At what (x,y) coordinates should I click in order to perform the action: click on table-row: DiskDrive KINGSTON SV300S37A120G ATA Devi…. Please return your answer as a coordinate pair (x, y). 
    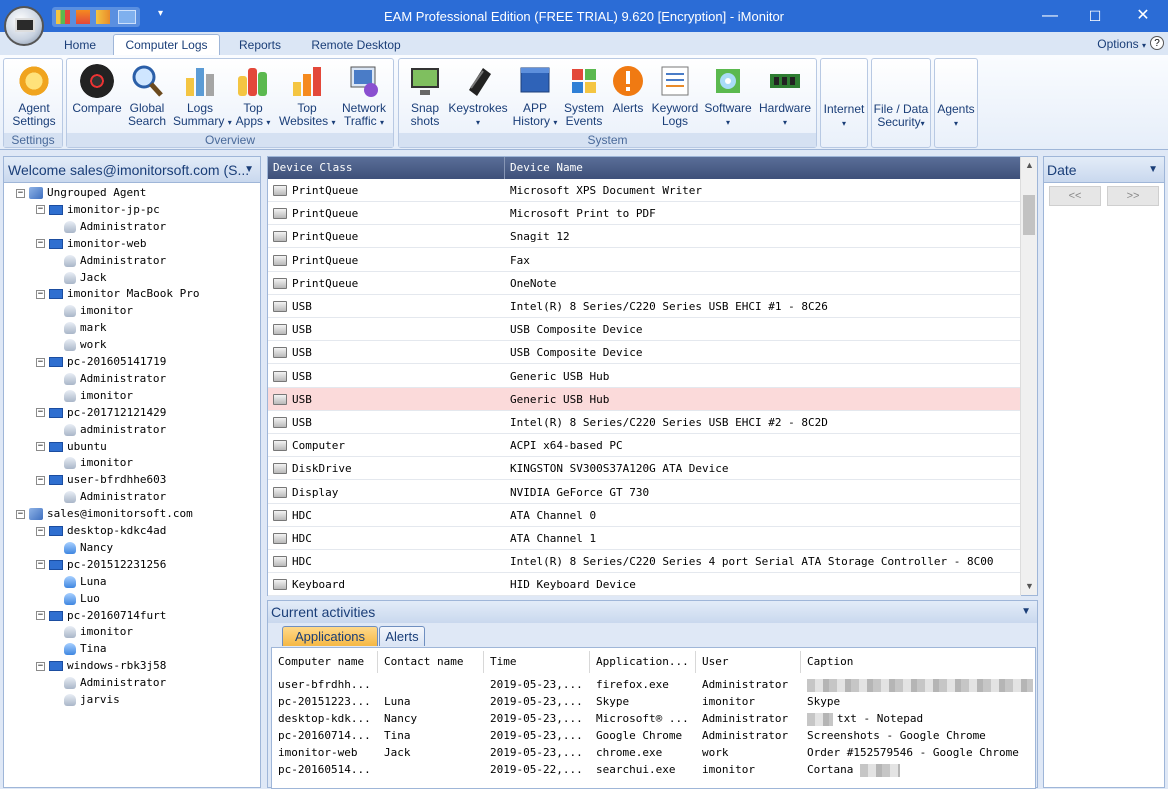
    Looking at the image, I should click on (644, 469).